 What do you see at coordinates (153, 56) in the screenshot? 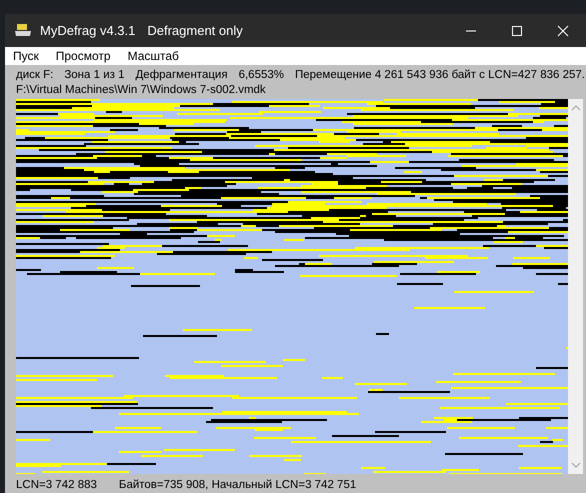
I see `menu-item: Масштаб` at bounding box center [153, 56].